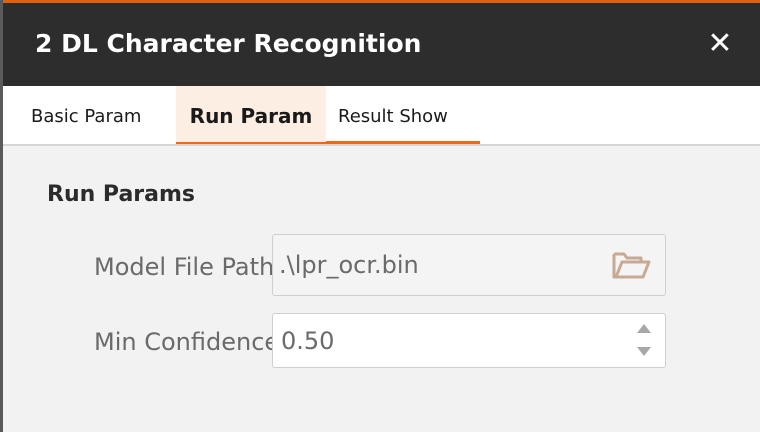 The width and height of the screenshot is (760, 432). I want to click on tab-run-param-label: Run Param, so click(251, 116).